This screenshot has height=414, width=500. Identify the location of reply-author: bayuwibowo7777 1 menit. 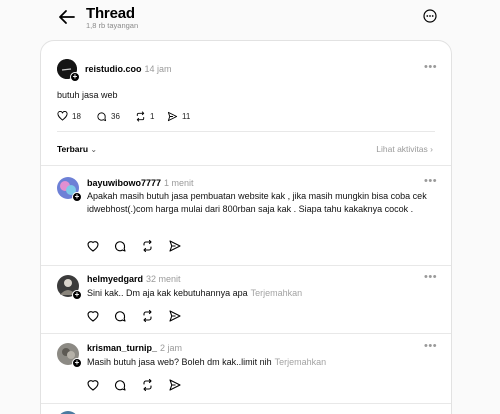
(140, 183).